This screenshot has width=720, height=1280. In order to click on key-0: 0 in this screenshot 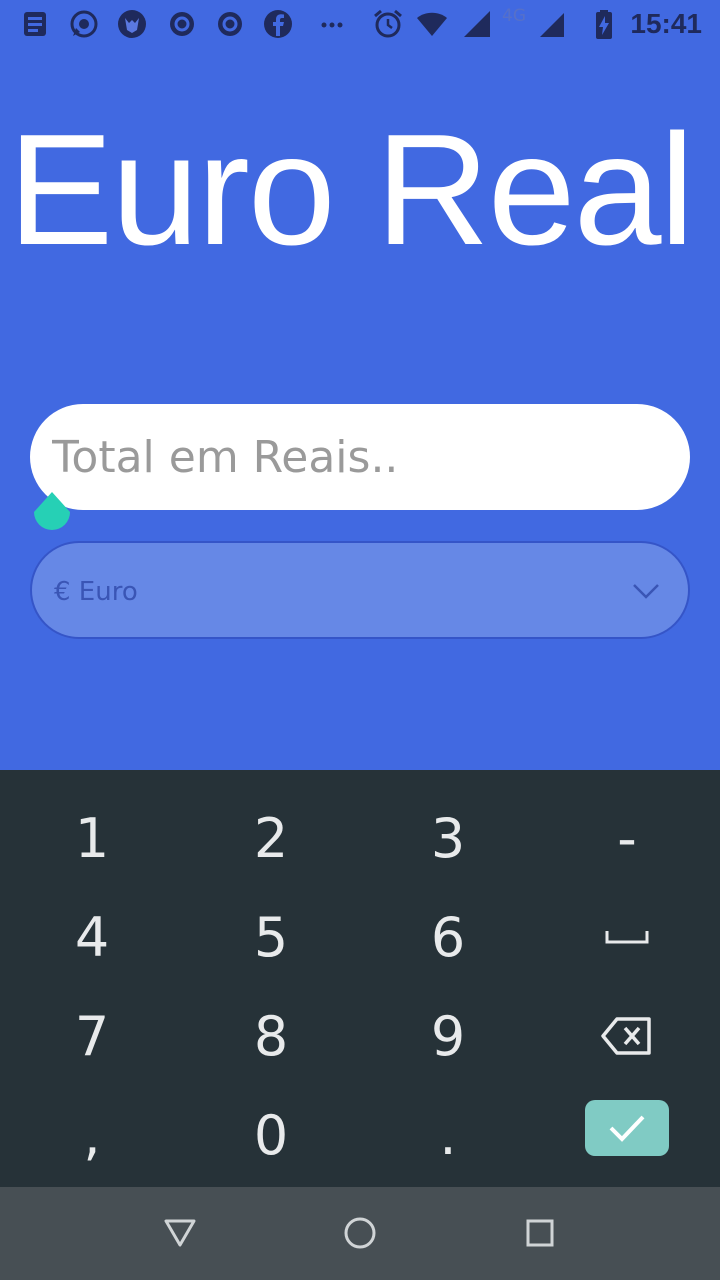, I will do `click(271, 1135)`.